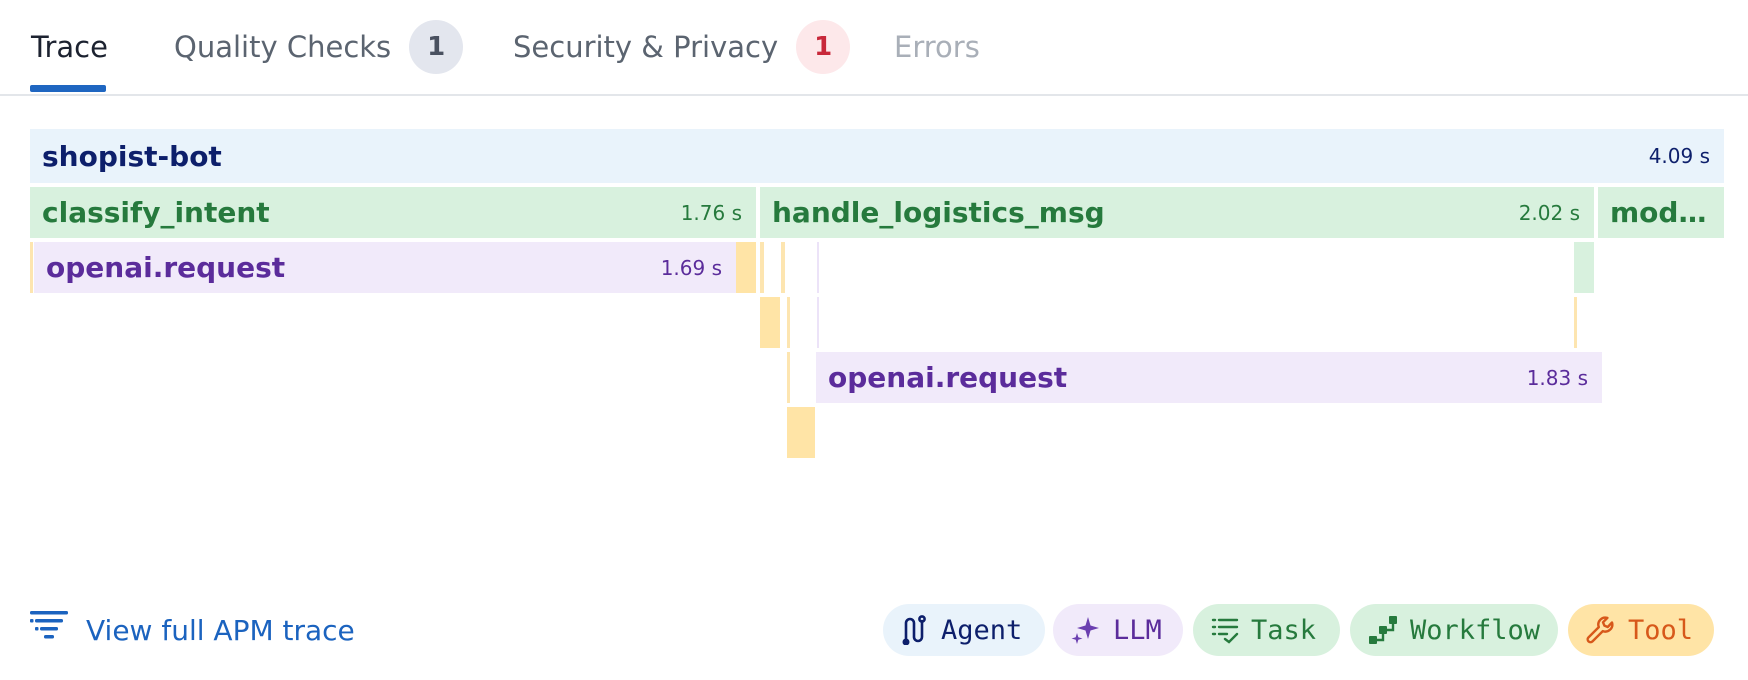  I want to click on legend-workflow: Workflow, so click(1454, 630).